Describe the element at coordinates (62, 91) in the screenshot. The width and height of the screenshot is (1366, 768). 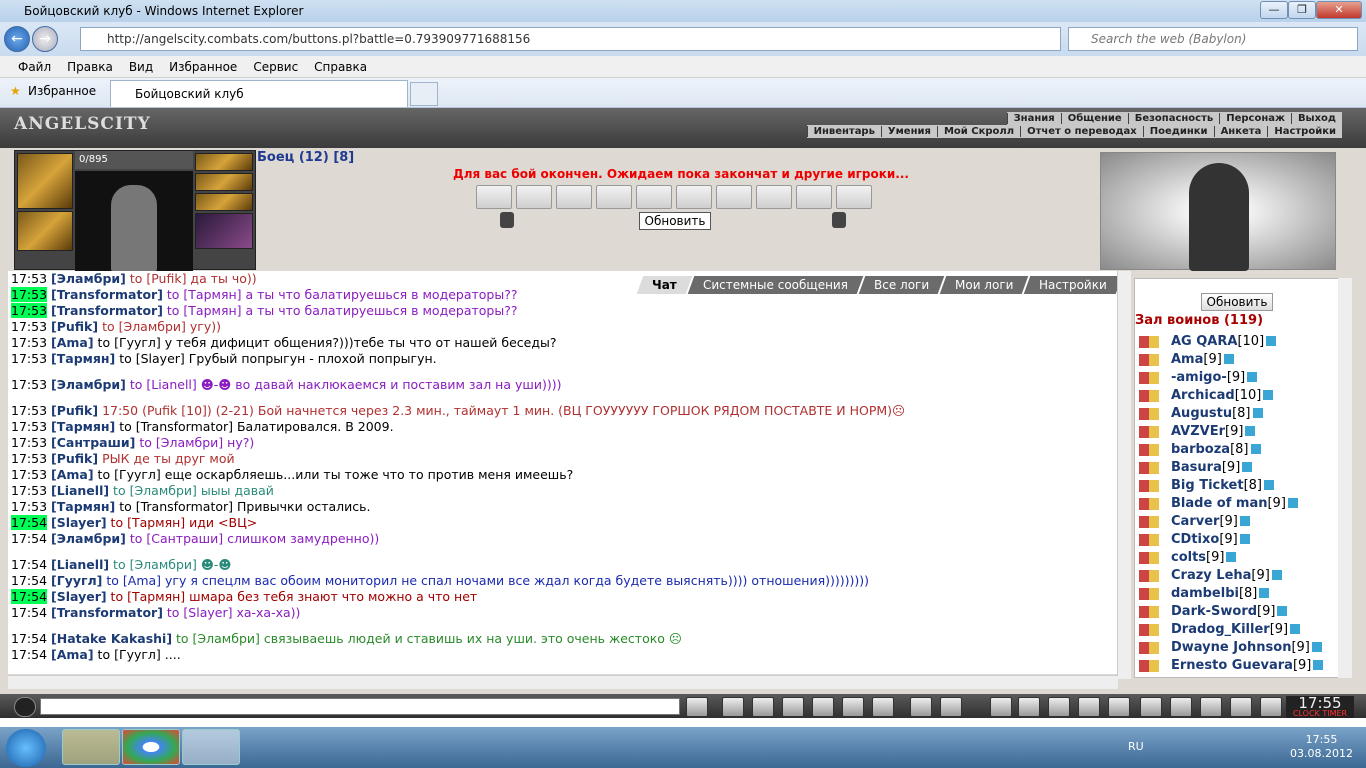
I see `favorites-button: Избранное` at that location.